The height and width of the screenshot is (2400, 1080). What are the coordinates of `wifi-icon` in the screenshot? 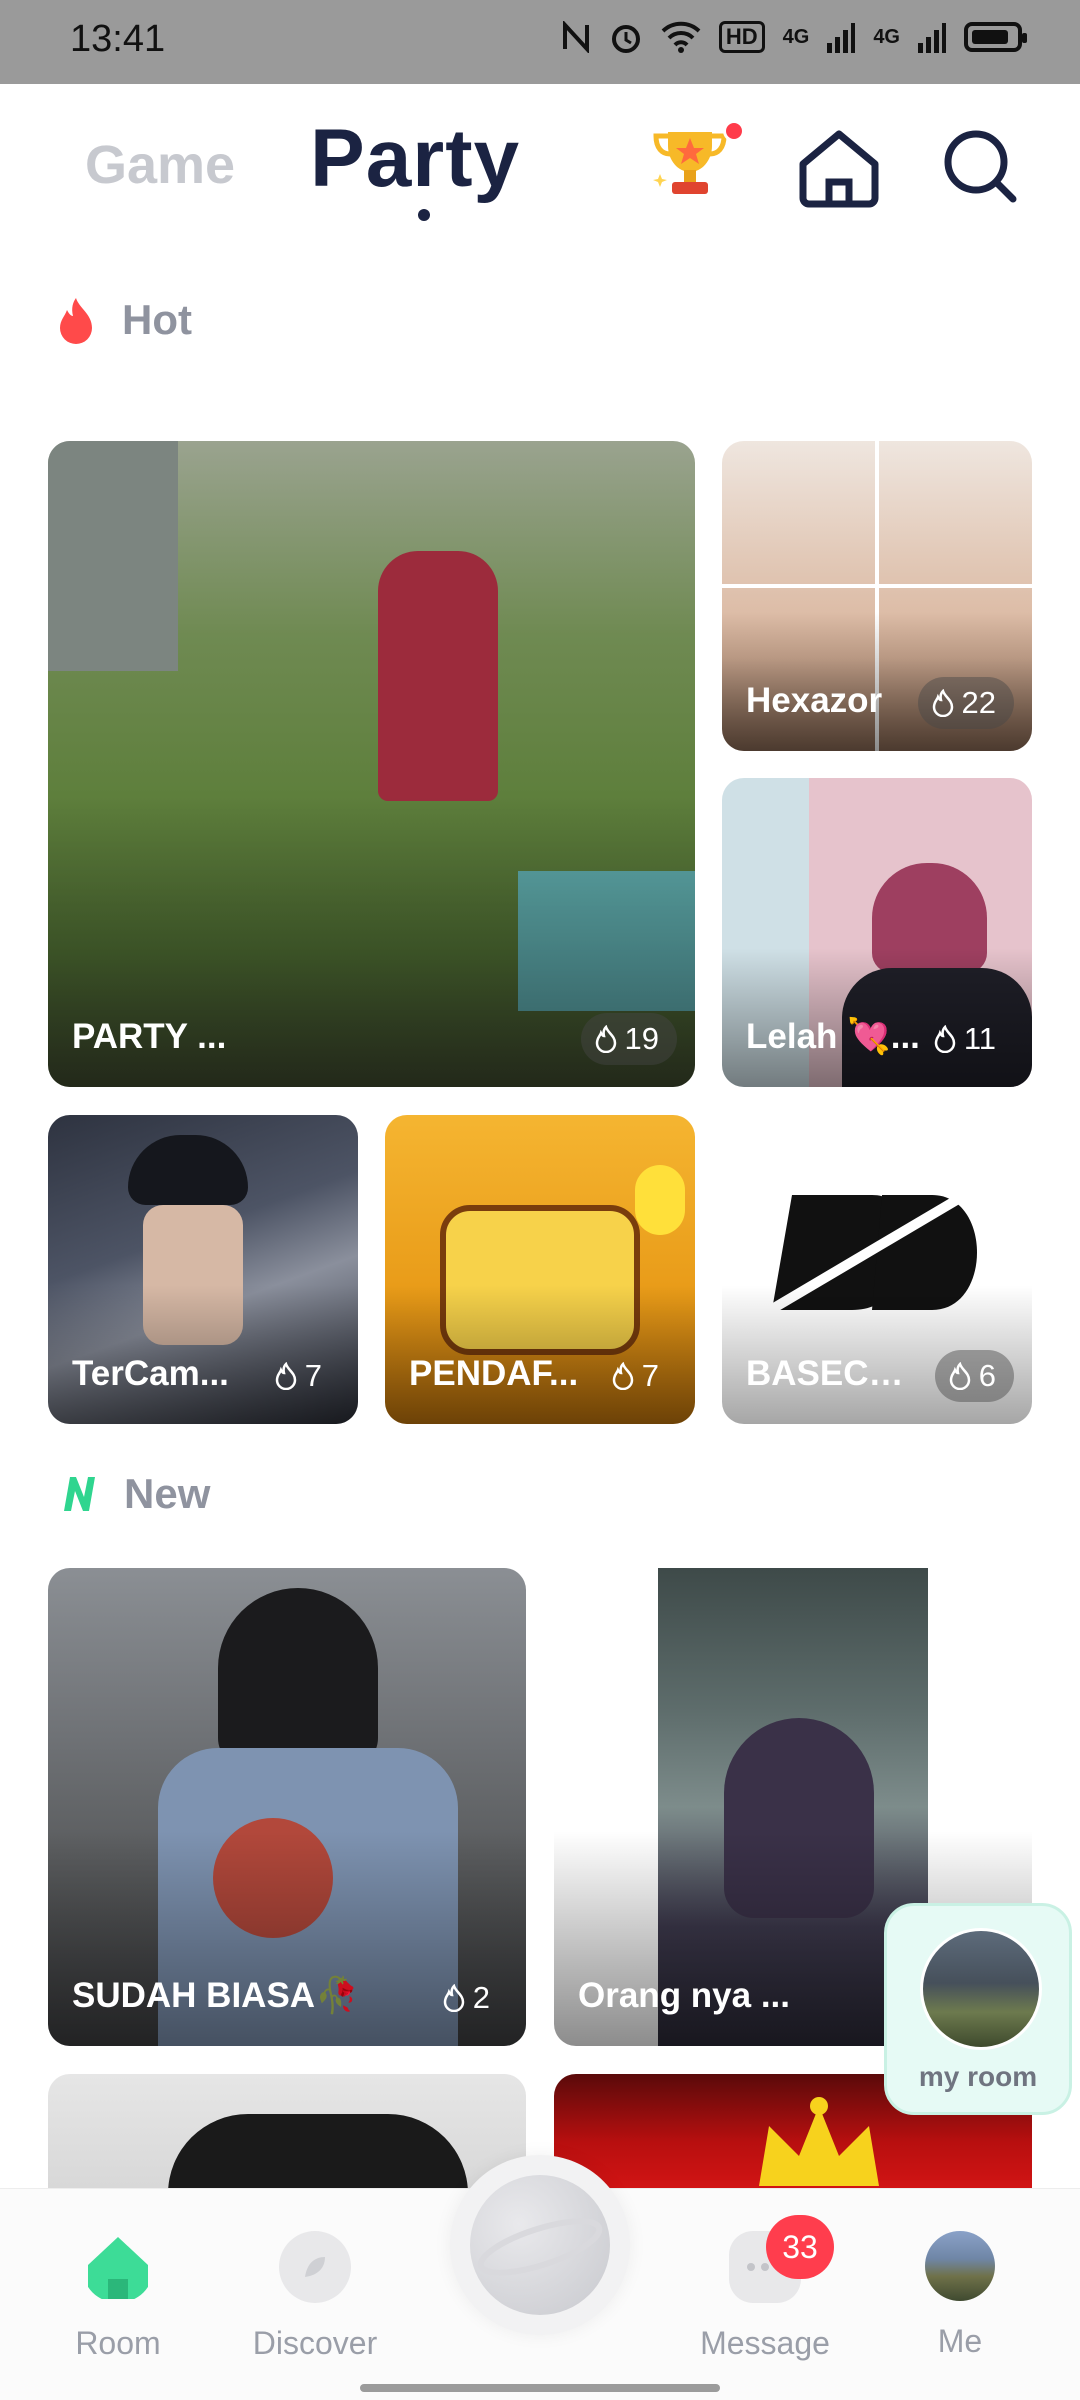 It's located at (681, 37).